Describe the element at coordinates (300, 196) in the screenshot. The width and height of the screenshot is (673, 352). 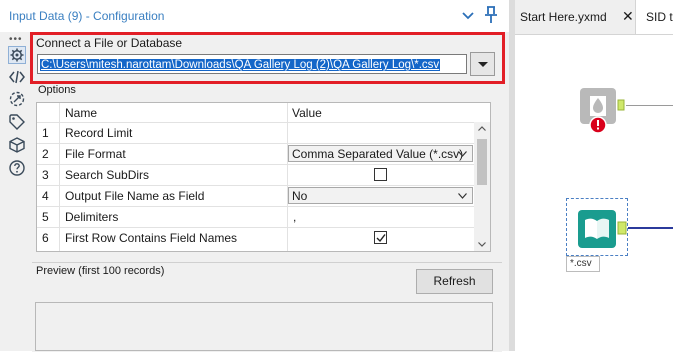
I see `output-file-name-value: No` at that location.